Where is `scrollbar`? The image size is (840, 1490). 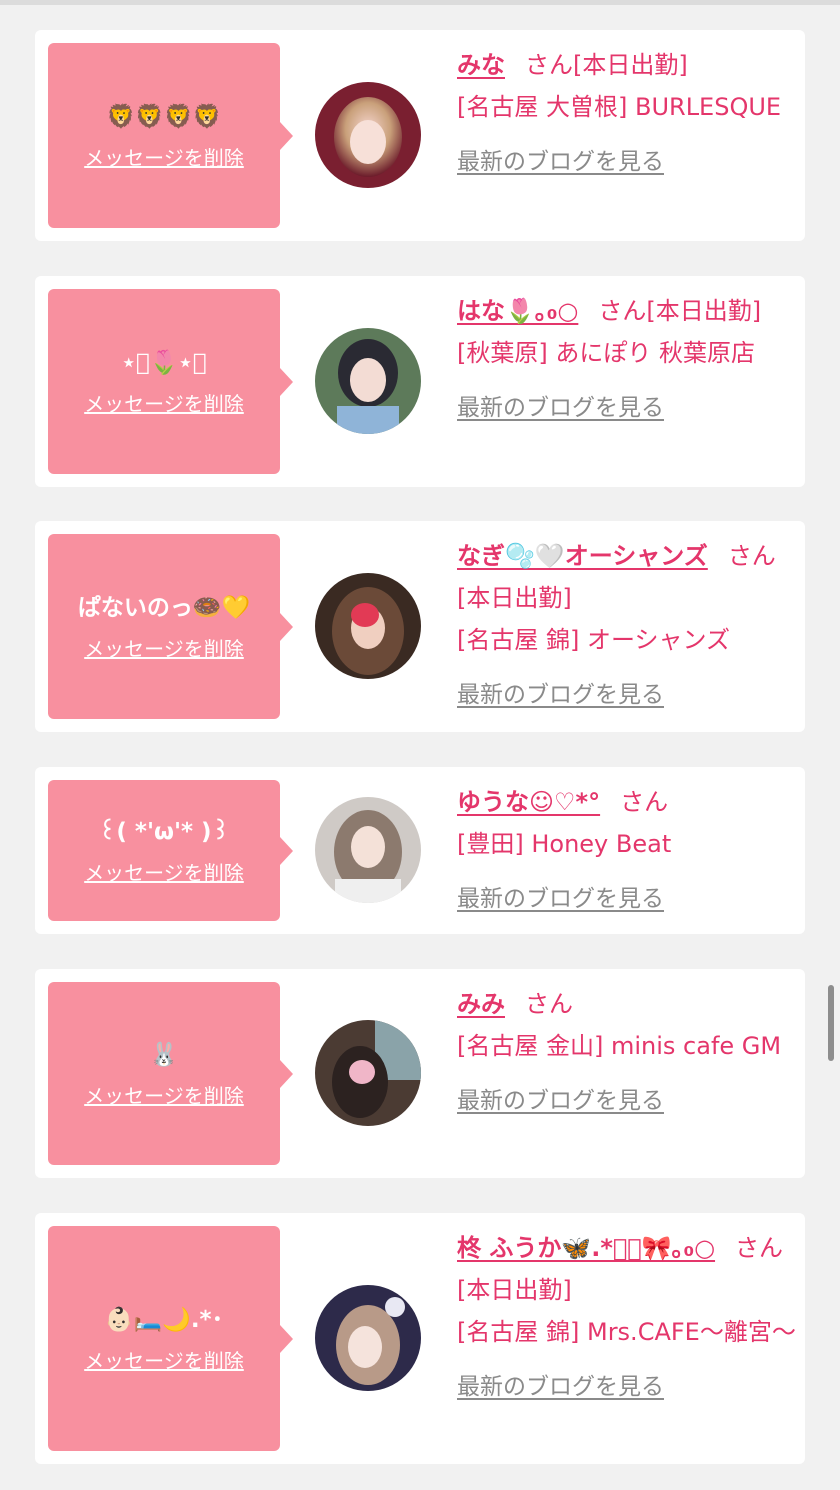
scrollbar is located at coordinates (831, 1023).